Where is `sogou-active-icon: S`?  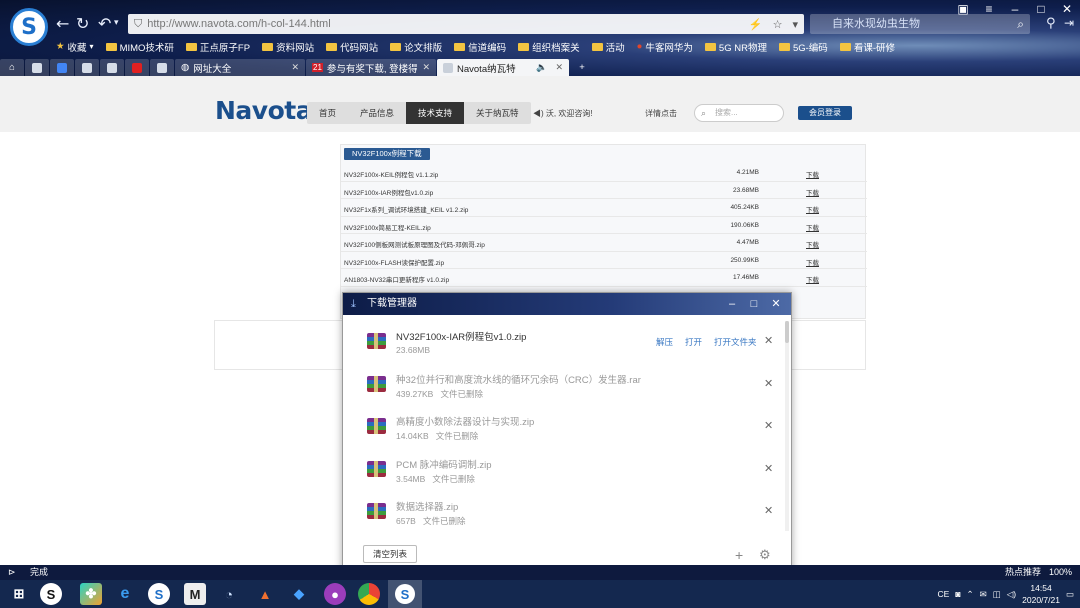 sogou-active-icon: S is located at coordinates (405, 594).